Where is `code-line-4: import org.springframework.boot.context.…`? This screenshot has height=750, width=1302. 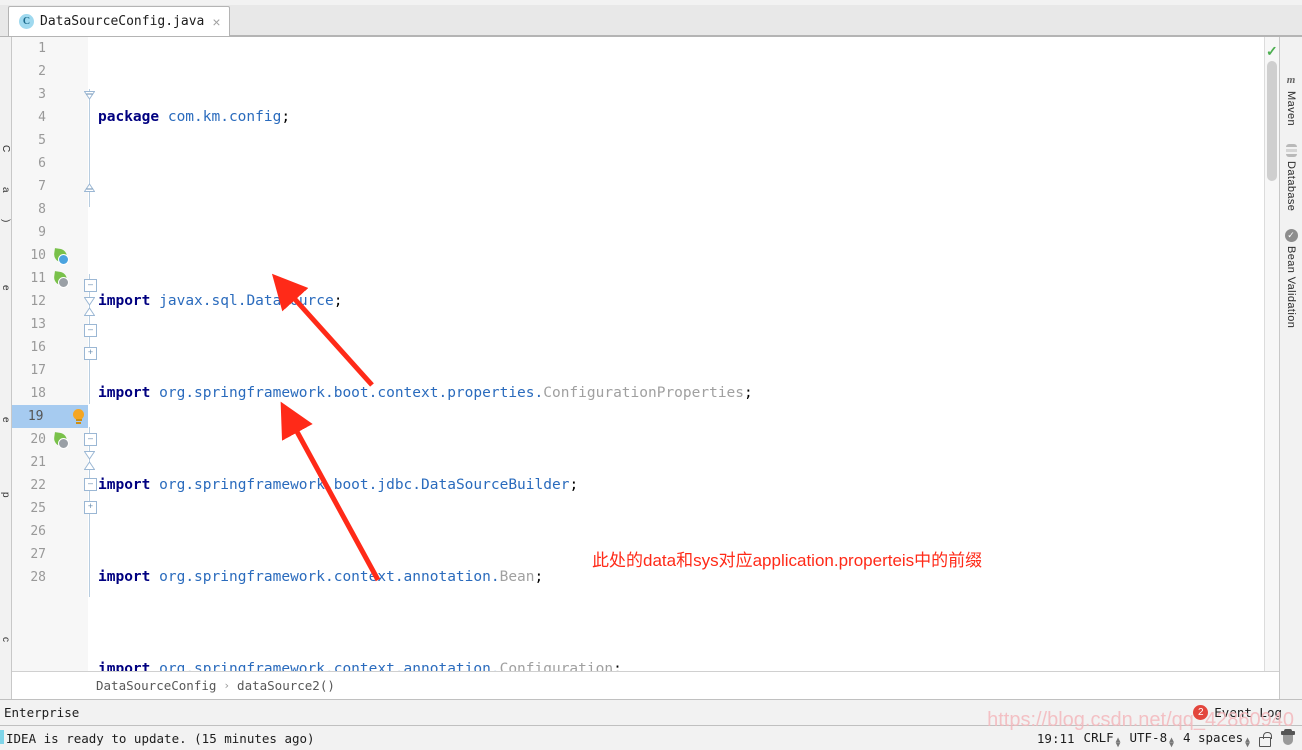 code-line-4: import org.springframework.boot.context.… is located at coordinates (425, 393).